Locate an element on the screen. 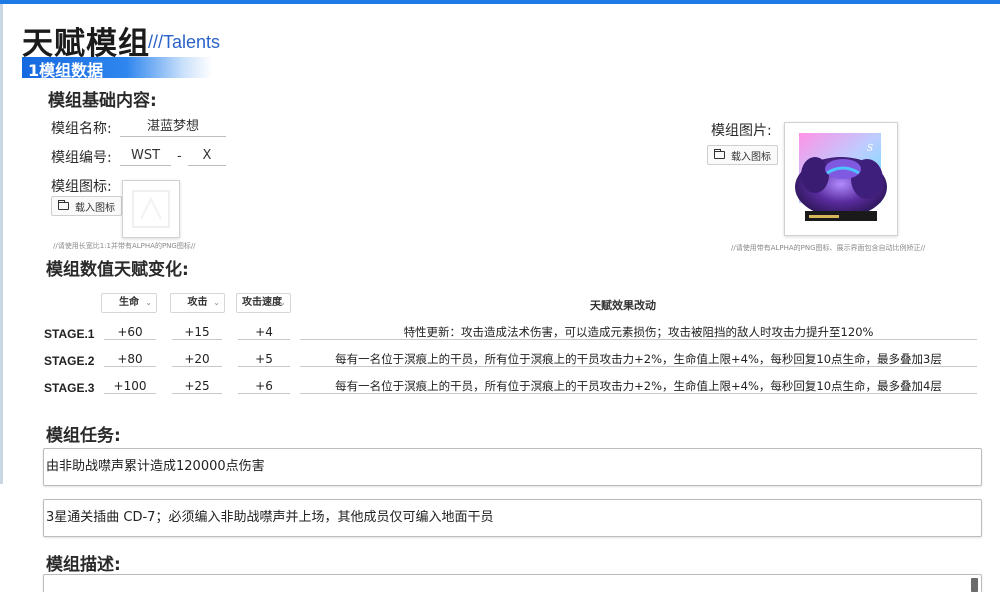 The image size is (1000, 592). description-heading: 模组描述: is located at coordinates (83, 565).